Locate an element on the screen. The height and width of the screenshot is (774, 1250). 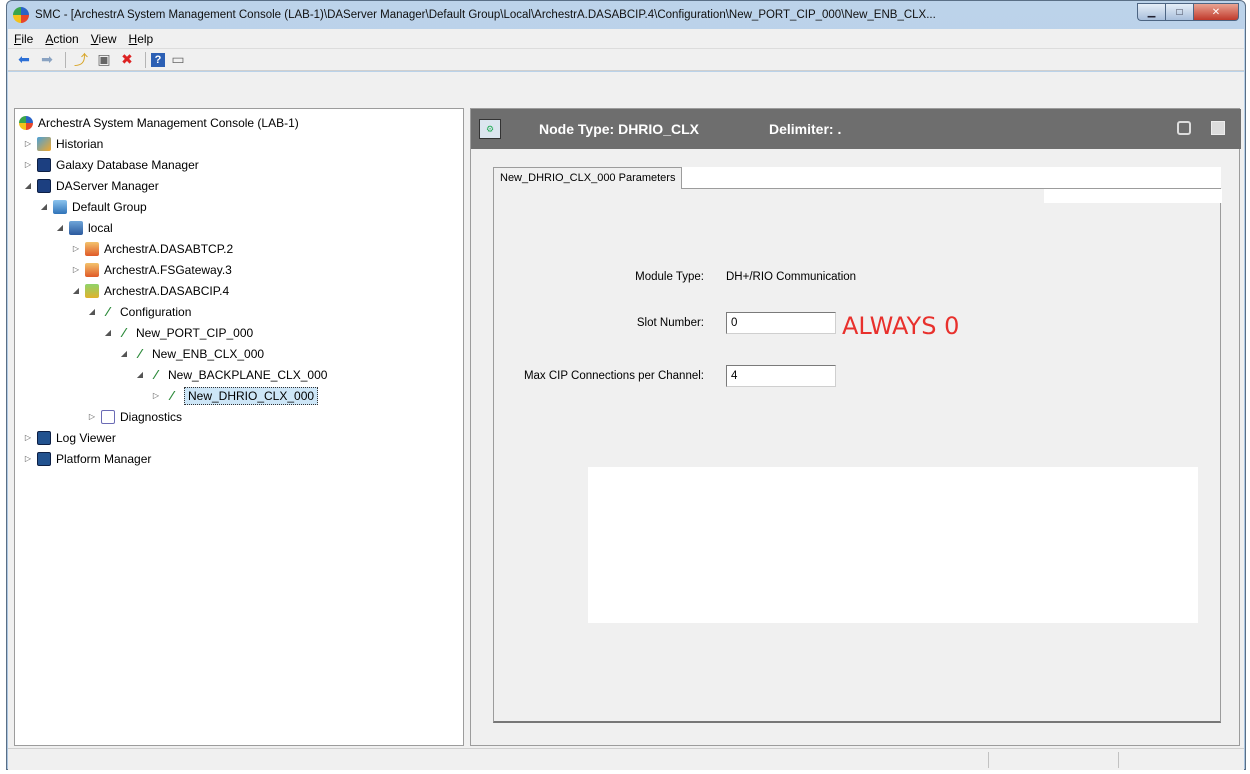
tree-item: ◢ ArchestrA.DASABCIP.4 is located at coordinates (150, 290).